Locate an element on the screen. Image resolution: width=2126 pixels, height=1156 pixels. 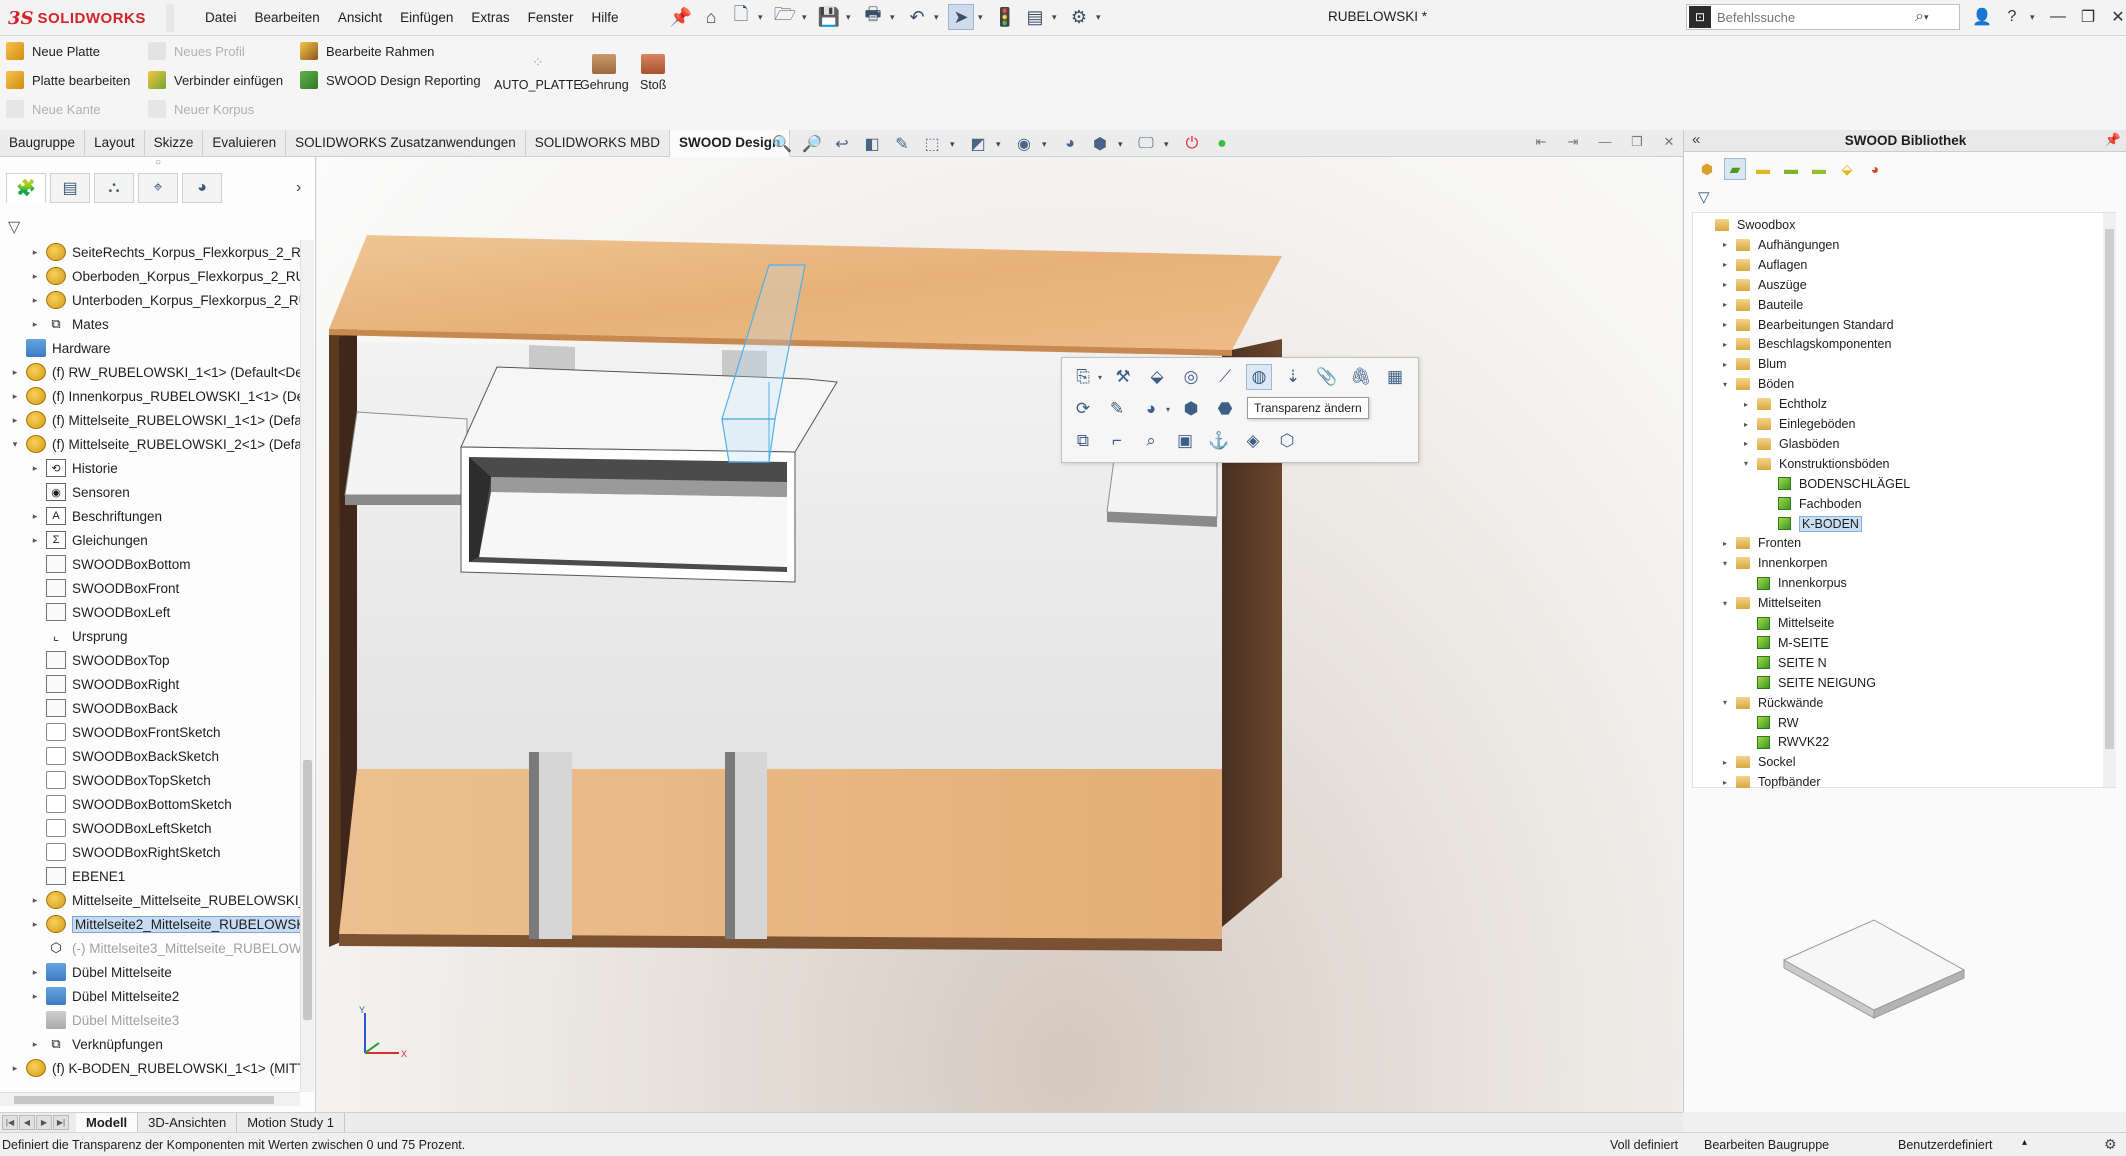
change-transparency-icon: ◍ is located at coordinates (1259, 377).